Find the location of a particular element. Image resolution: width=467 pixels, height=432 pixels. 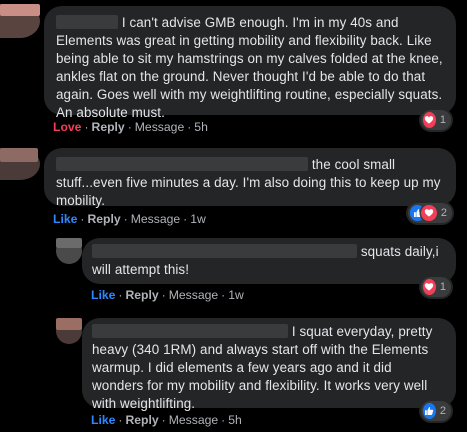

comment-text: squats daily,i is located at coordinates (399, 251).